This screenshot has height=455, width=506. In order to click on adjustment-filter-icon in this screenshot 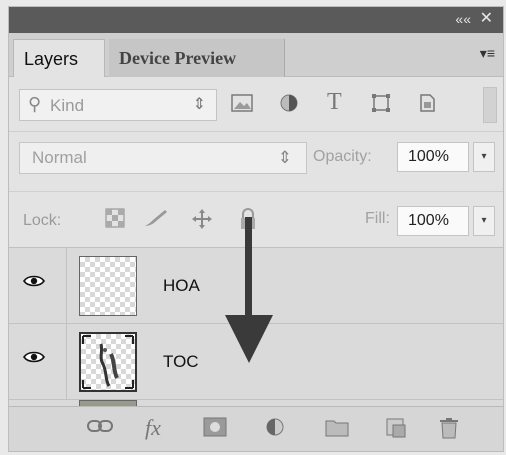, I will do `click(289, 106)`.